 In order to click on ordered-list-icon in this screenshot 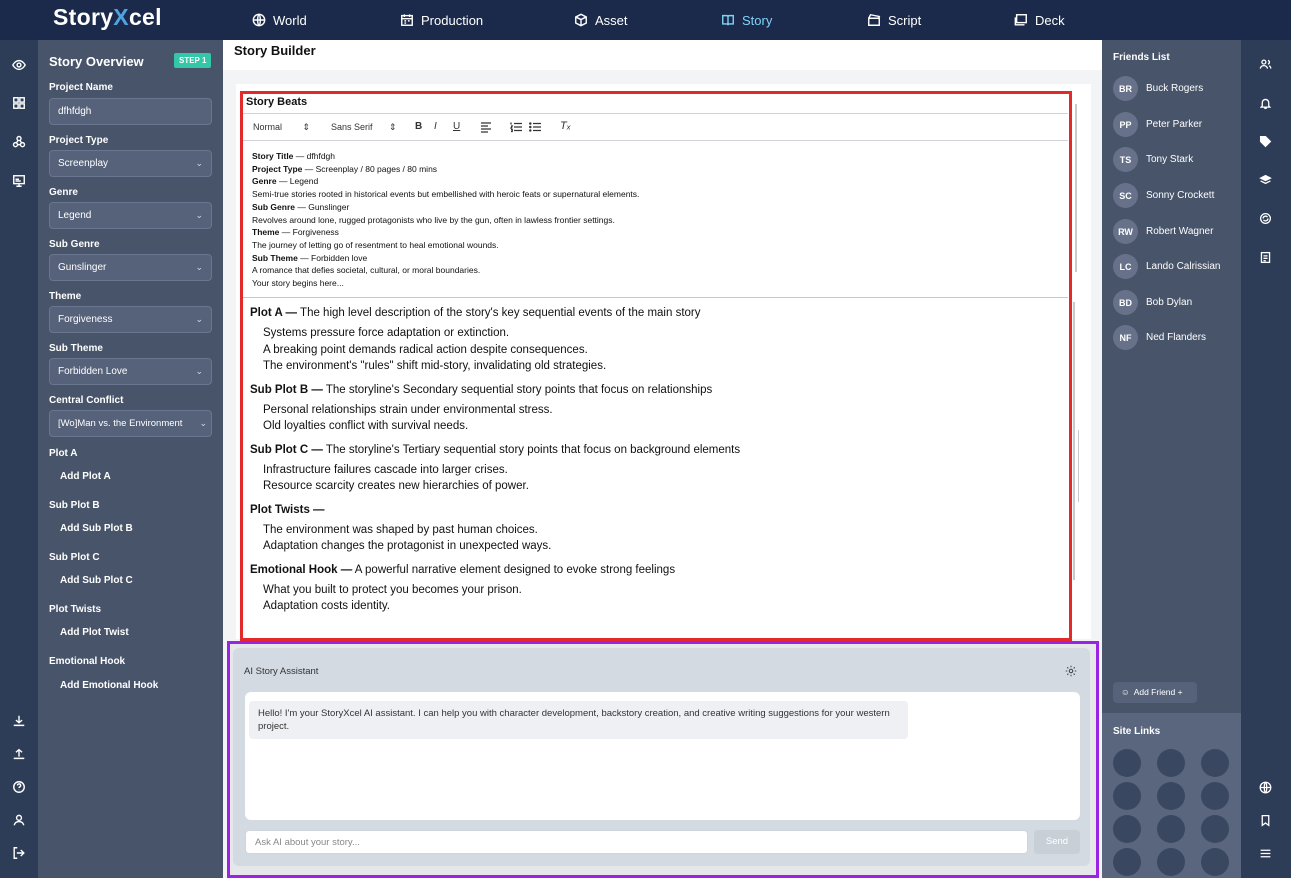, I will do `click(515, 128)`.